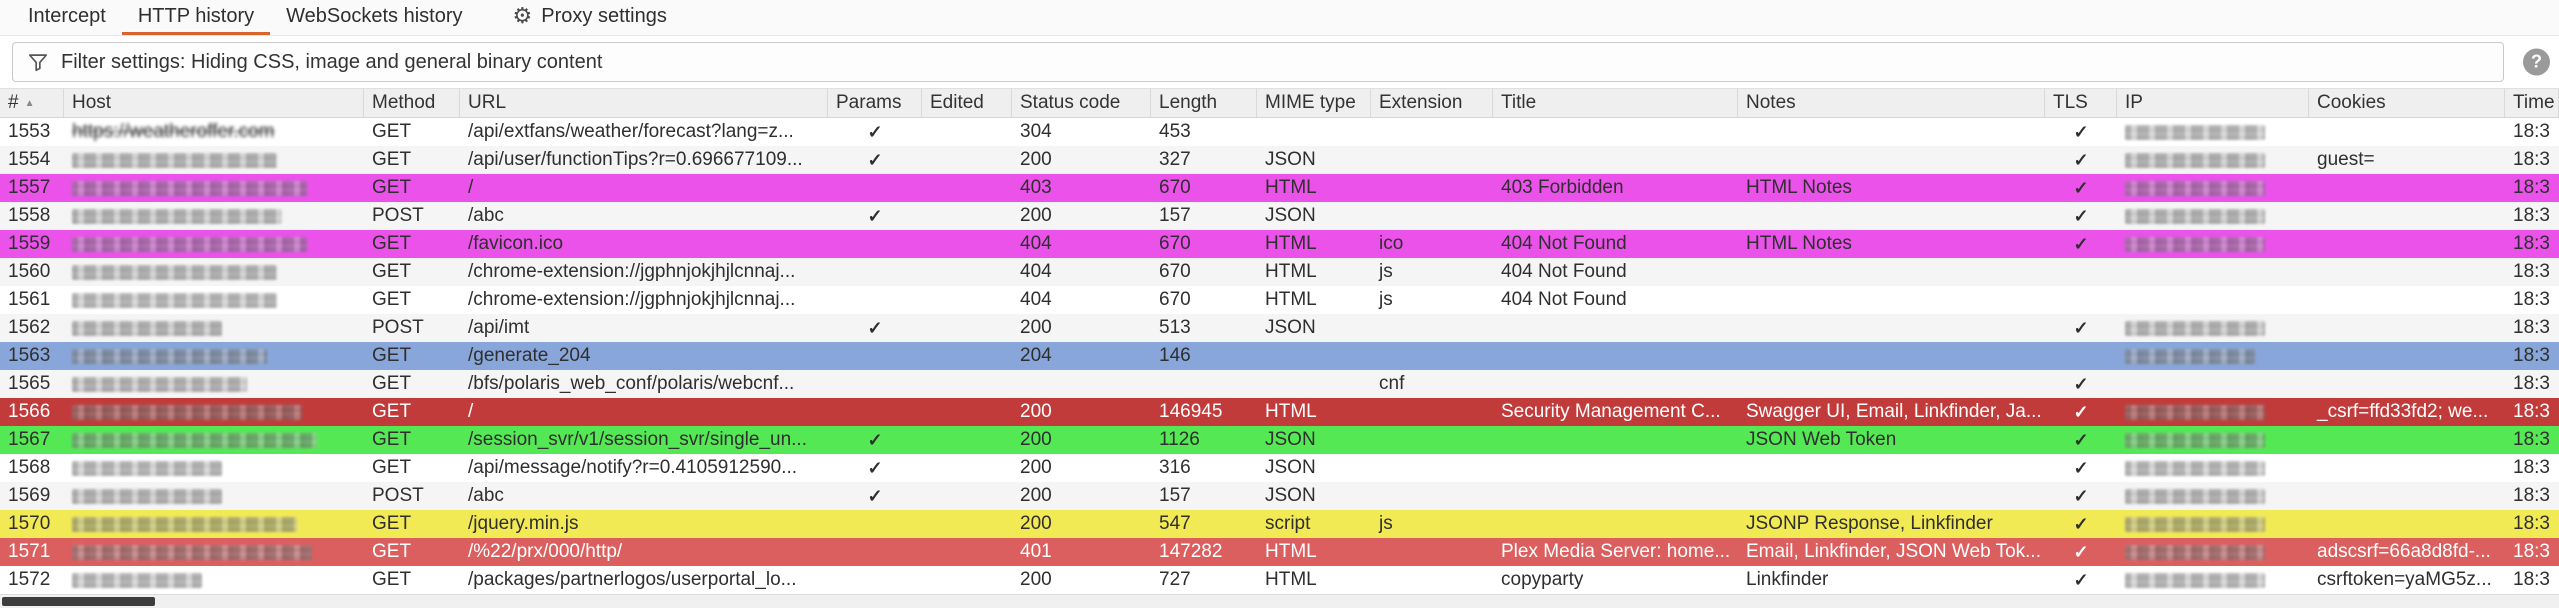  I want to click on cell-ext, so click(1432, 216).